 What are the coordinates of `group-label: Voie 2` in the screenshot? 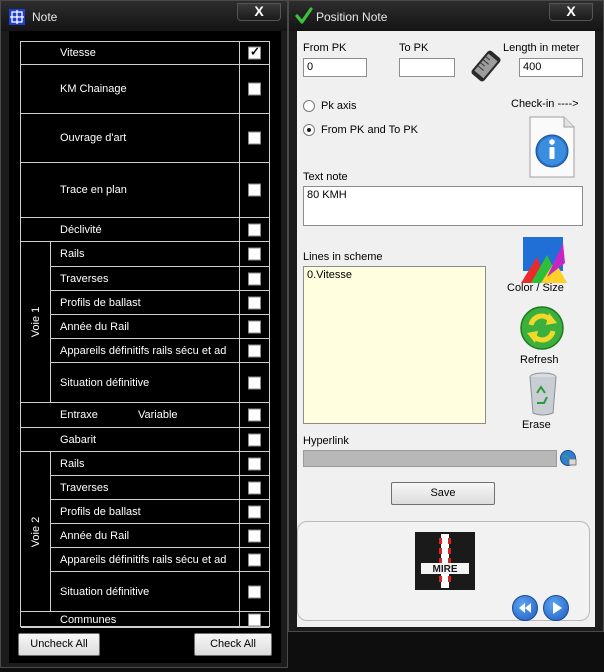 It's located at (35, 531).